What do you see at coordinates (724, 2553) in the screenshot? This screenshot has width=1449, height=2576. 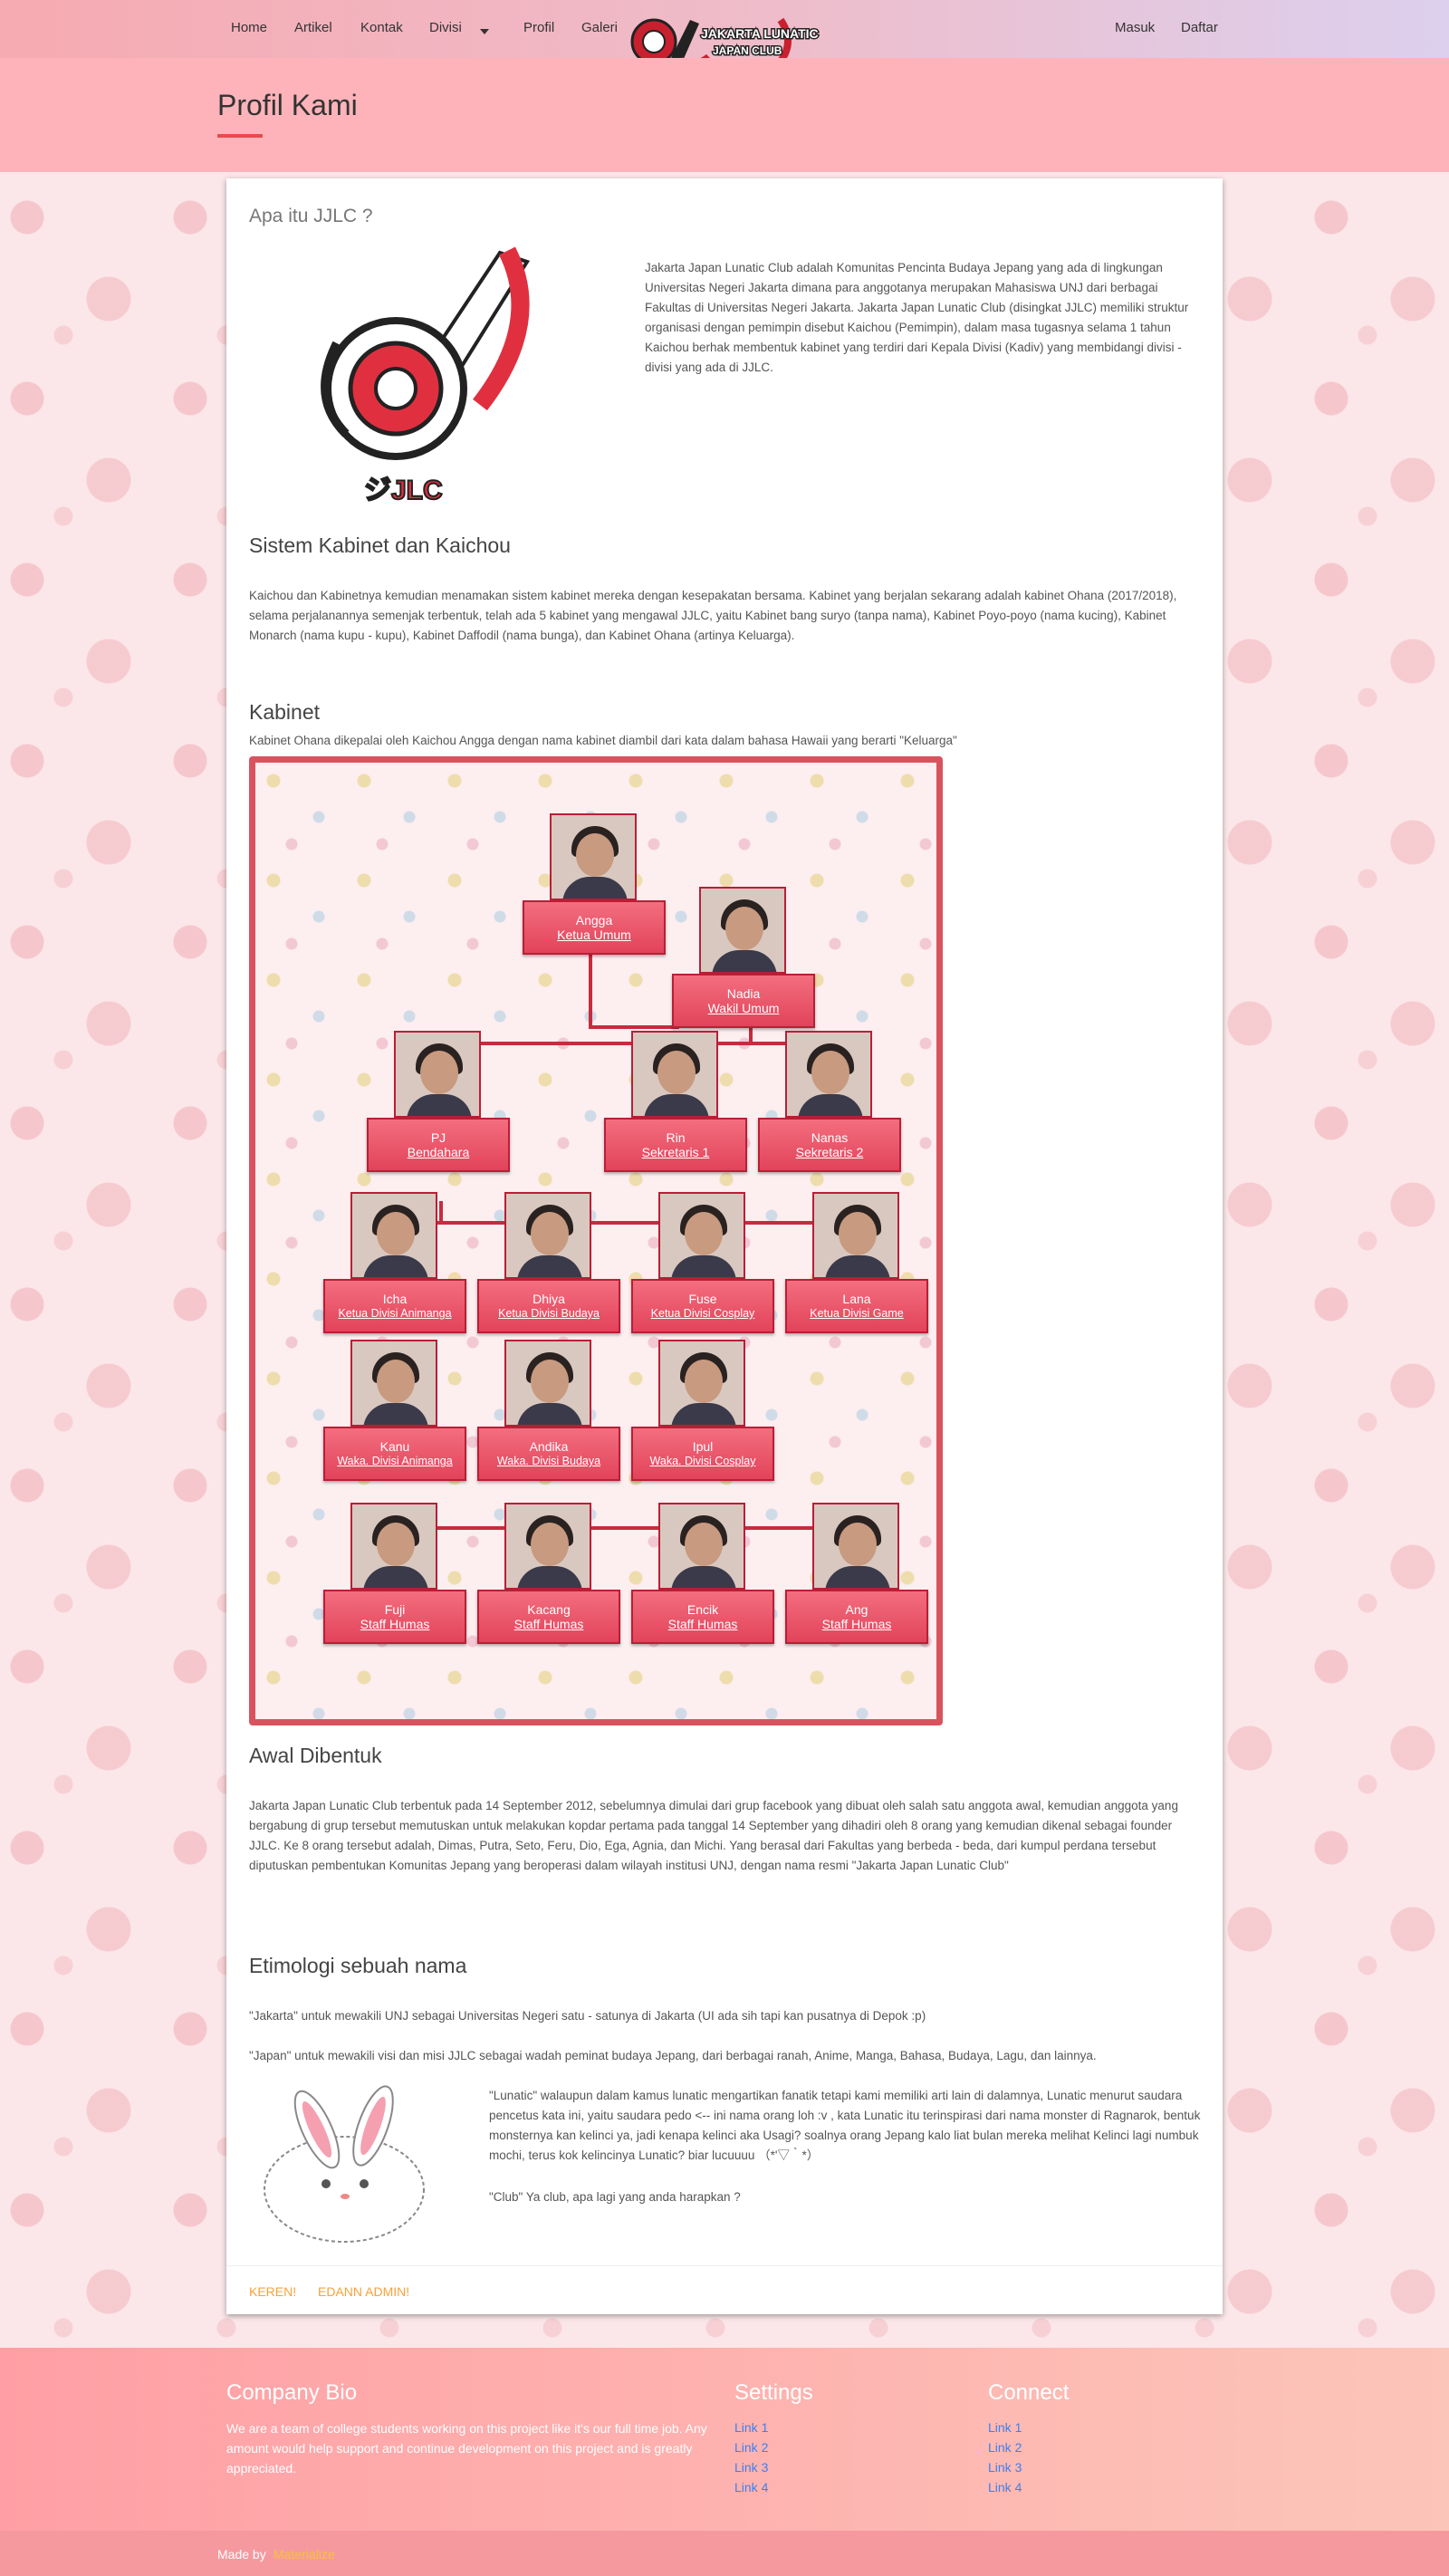 I see `footer-copyright: Made by Materialize` at bounding box center [724, 2553].